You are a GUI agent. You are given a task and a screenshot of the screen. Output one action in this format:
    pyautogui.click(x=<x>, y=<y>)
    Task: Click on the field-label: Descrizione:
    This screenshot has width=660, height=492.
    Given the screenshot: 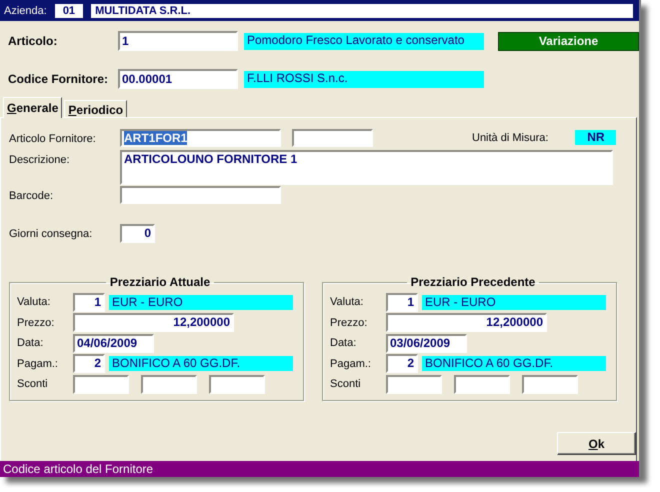 What is the action you would take?
    pyautogui.click(x=40, y=159)
    